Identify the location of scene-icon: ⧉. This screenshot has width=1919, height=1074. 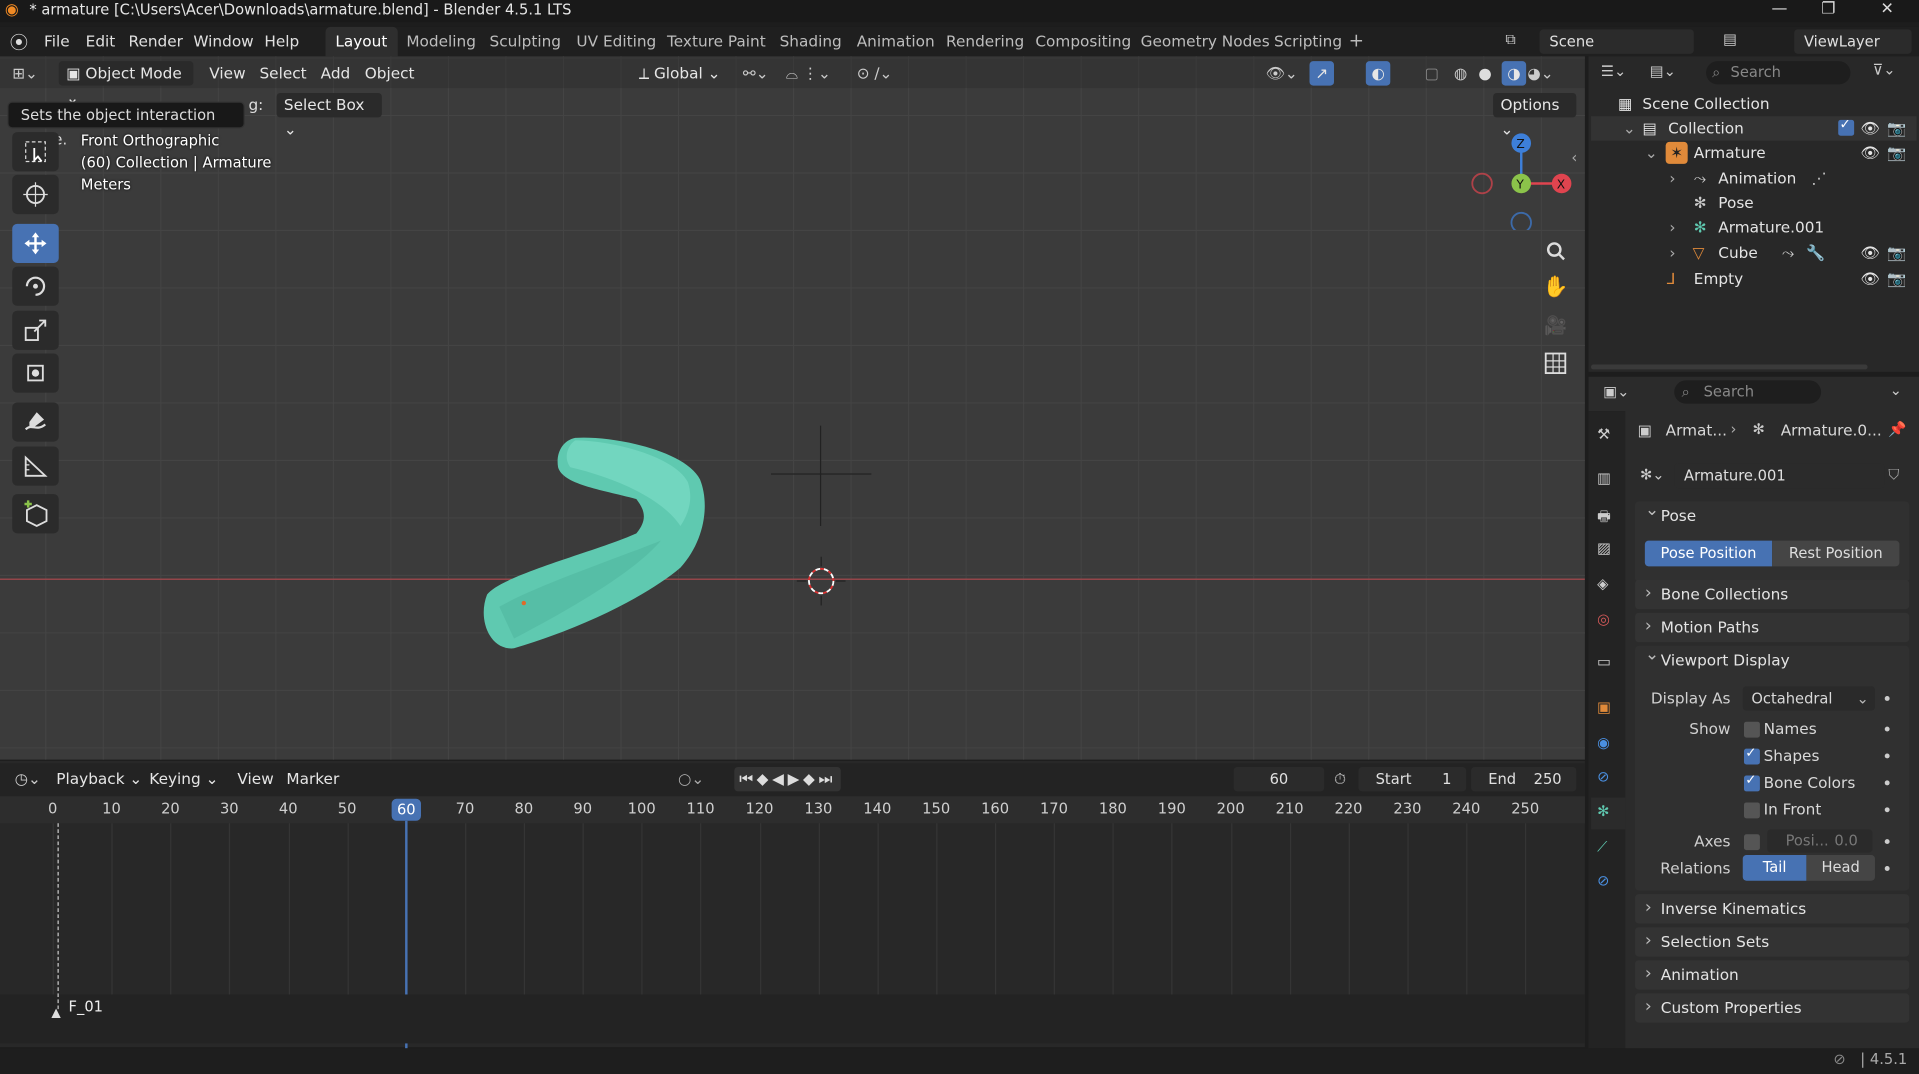
(1510, 40).